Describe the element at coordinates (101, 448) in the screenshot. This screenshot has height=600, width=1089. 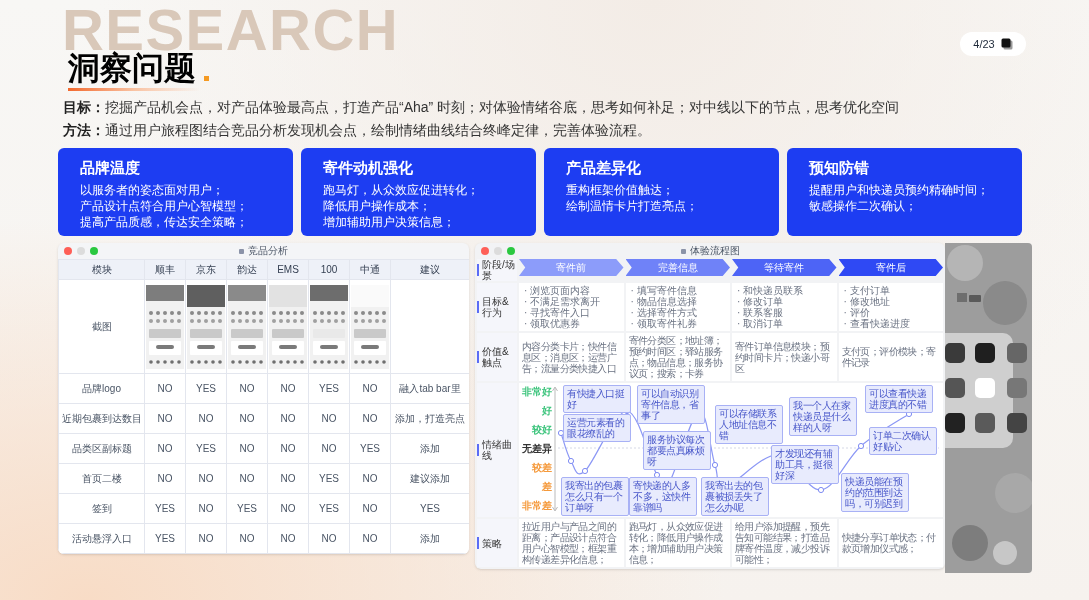
I see `row-header: 品类区副标题` at that location.